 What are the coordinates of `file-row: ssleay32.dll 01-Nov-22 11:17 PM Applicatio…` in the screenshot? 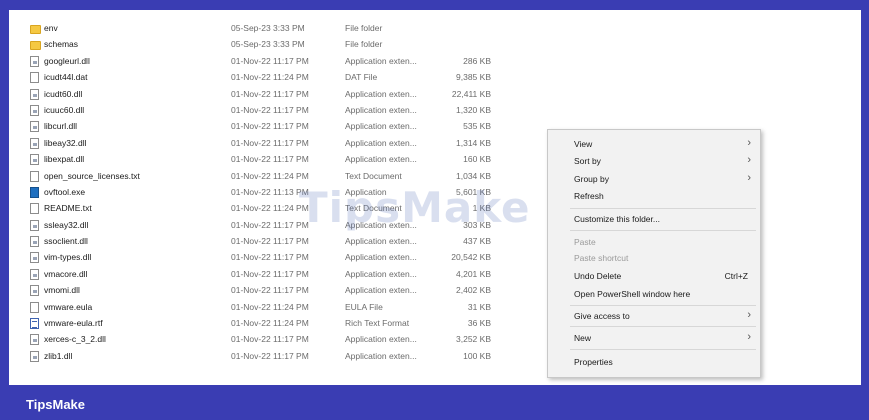 It's located at (269, 226).